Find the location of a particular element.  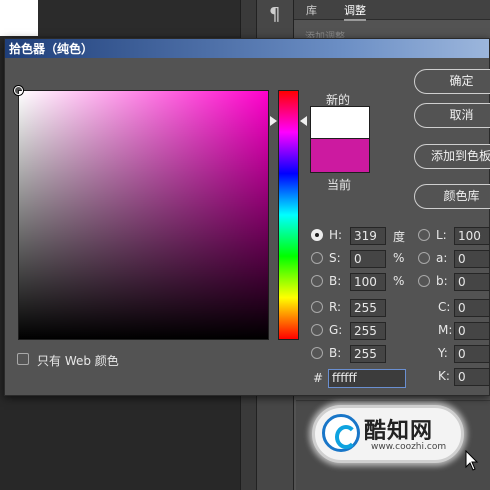

brightness-label: B: is located at coordinates (335, 281).